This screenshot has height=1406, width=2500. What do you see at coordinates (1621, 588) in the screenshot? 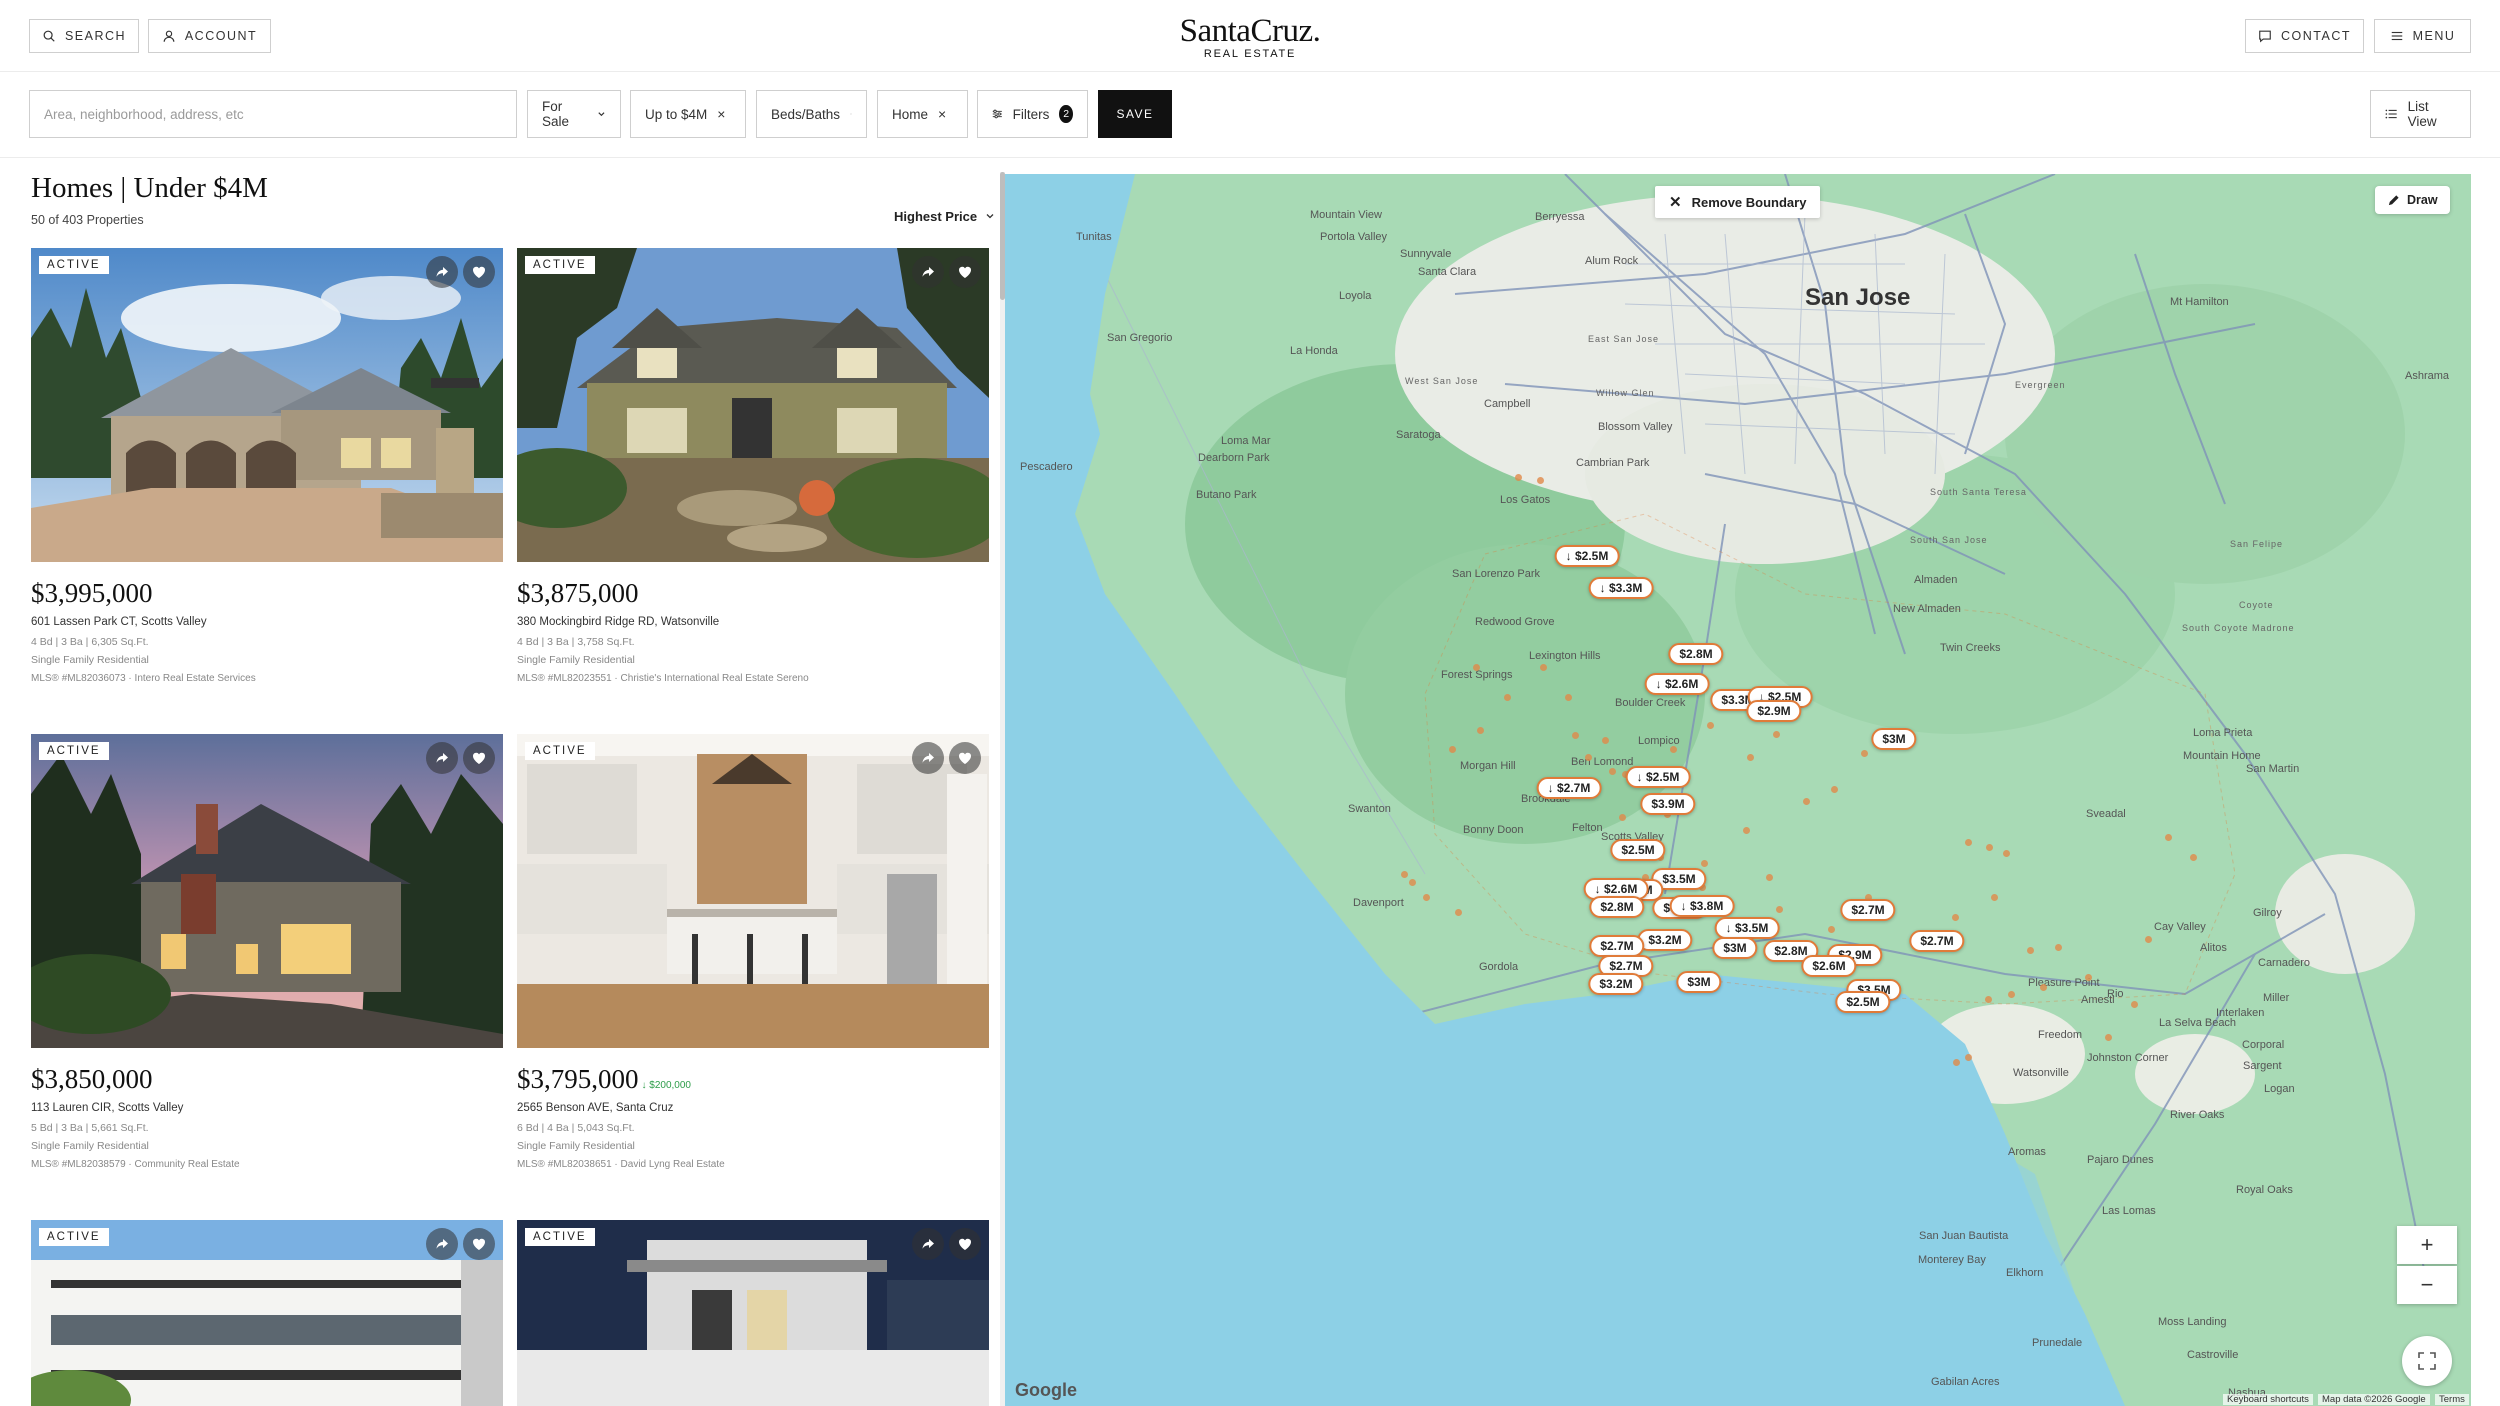
I see `price-marker: ↓ $3.3M` at bounding box center [1621, 588].